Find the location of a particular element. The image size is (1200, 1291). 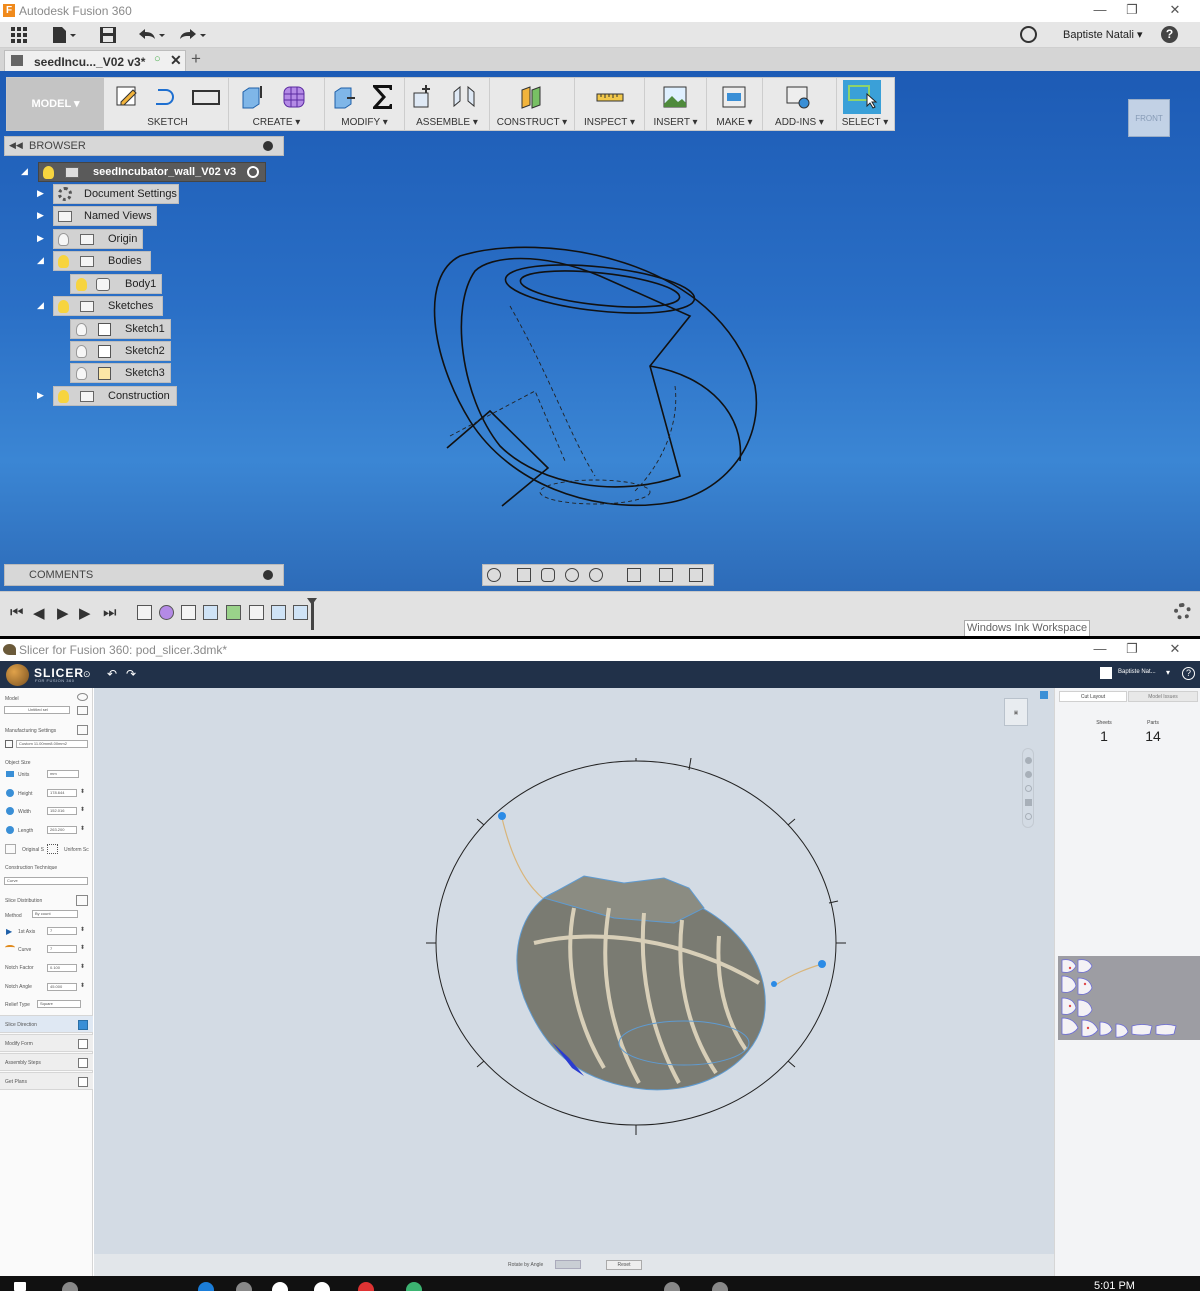

panel-toggle-icon is located at coordinates (1044, 695).